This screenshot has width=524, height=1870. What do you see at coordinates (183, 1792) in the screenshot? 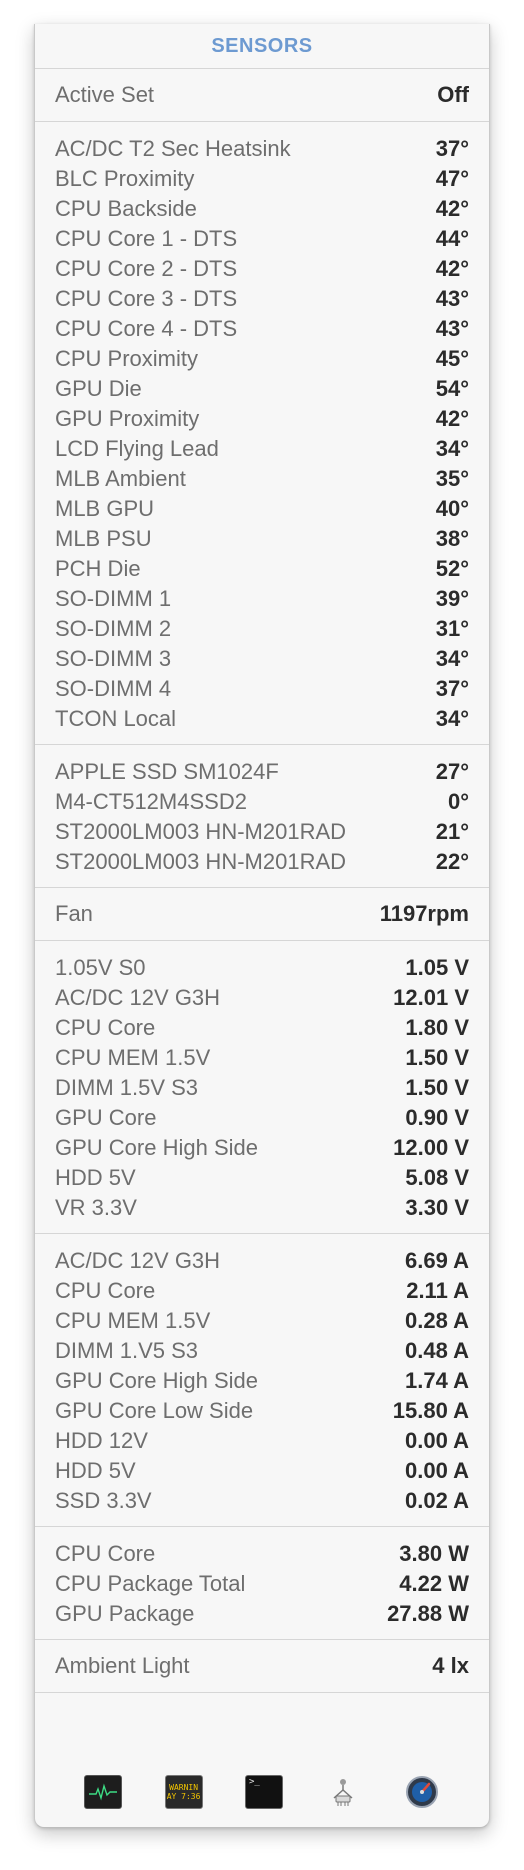
I see `console-icon: WARNIN AY 7:36` at bounding box center [183, 1792].